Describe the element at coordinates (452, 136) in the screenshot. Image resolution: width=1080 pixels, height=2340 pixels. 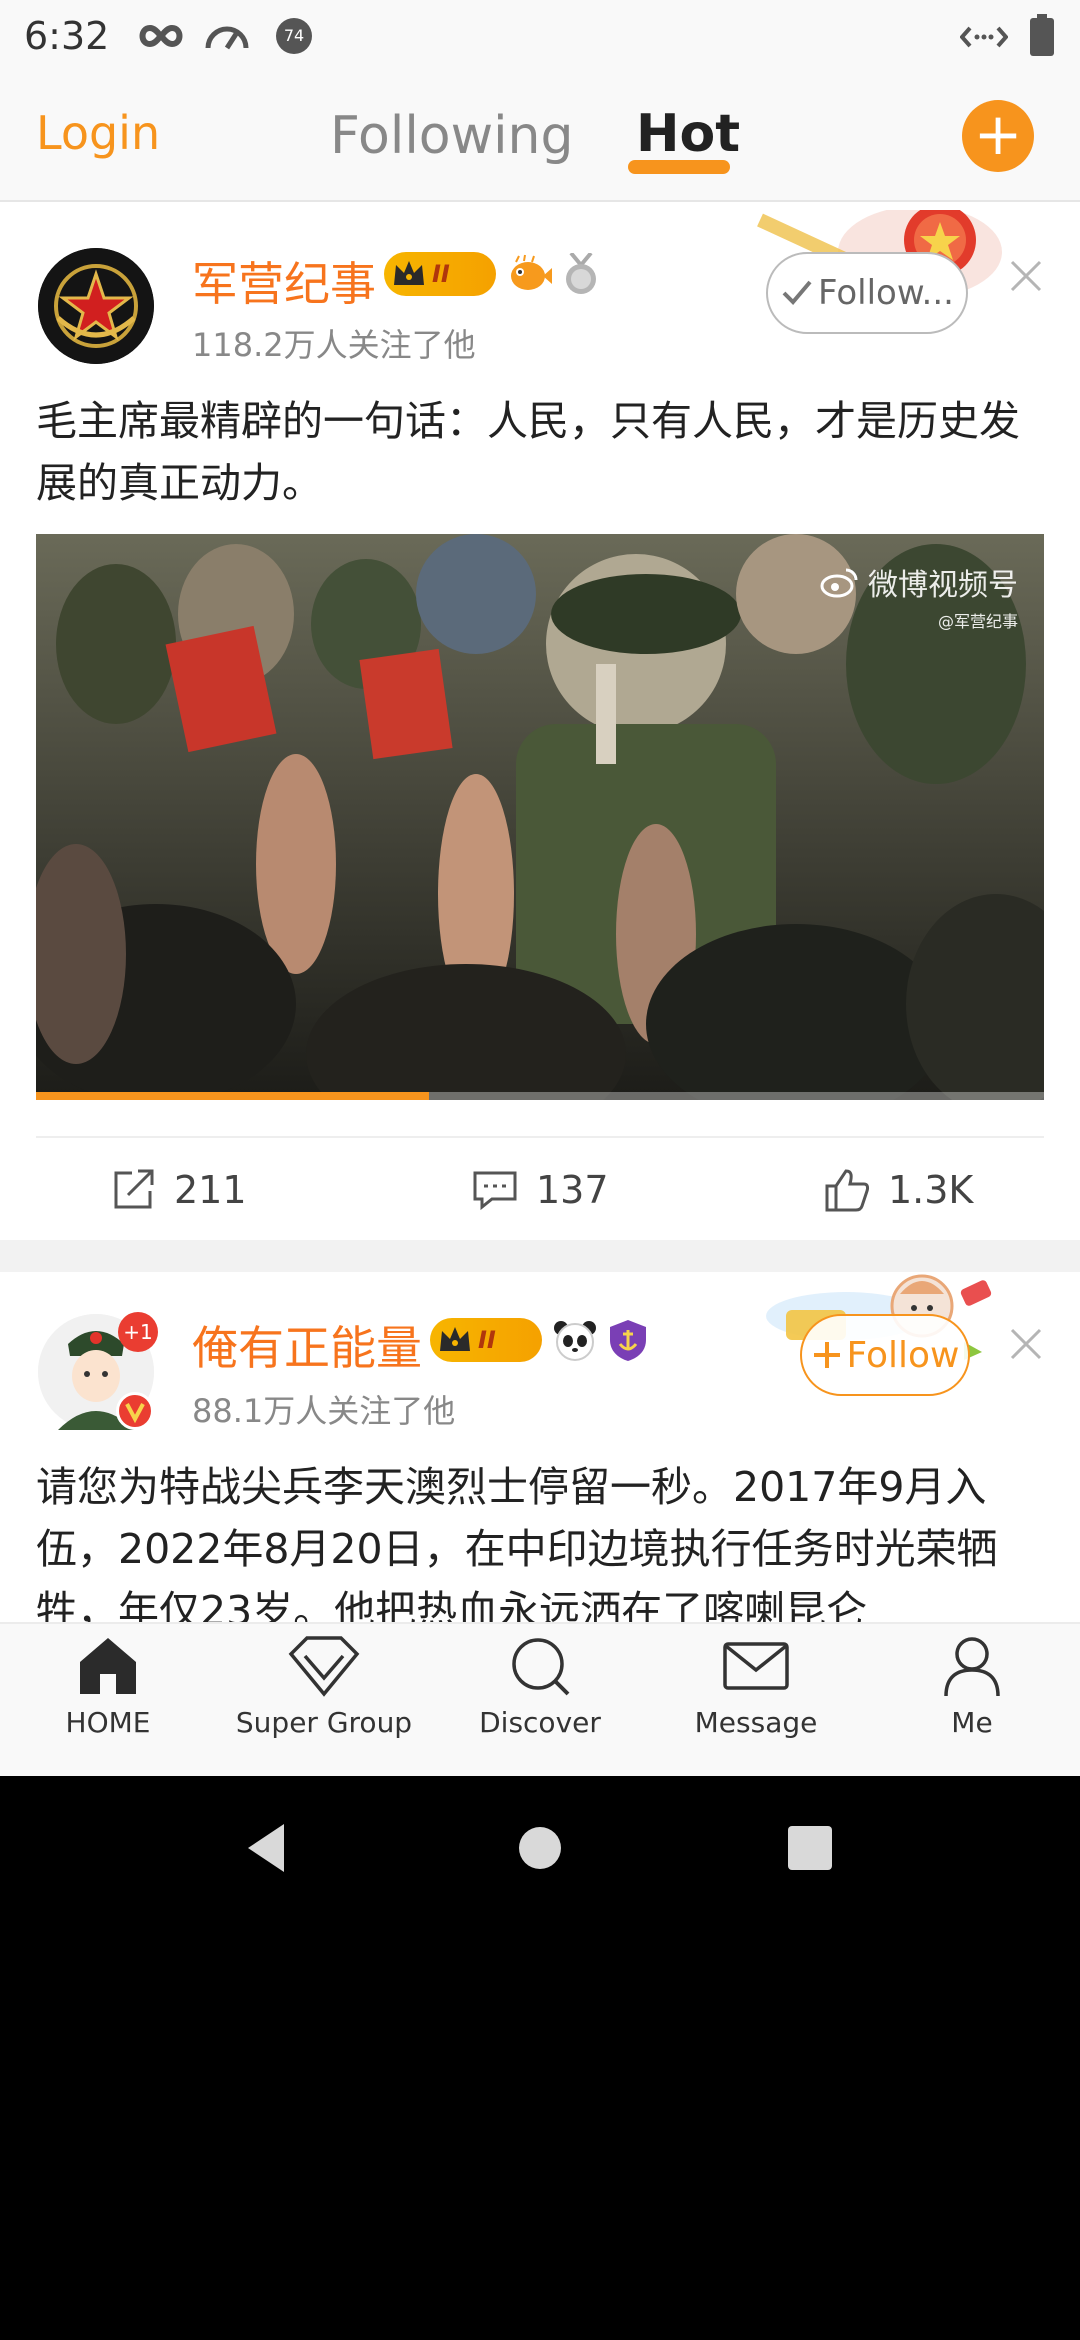
I see `tab-following: Following` at that location.